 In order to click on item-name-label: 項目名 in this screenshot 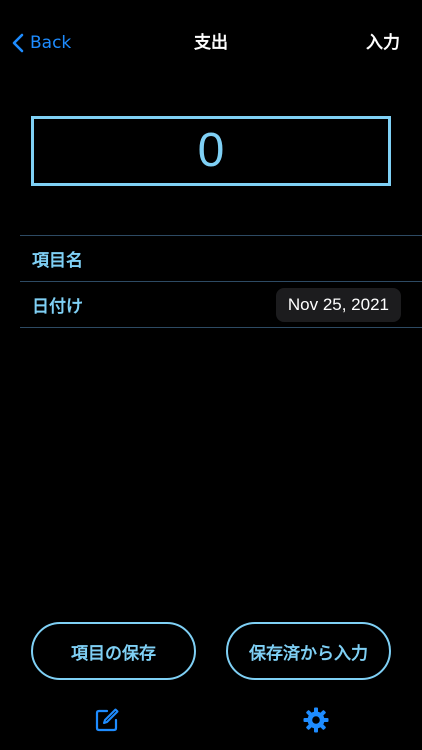, I will do `click(57, 261)`.